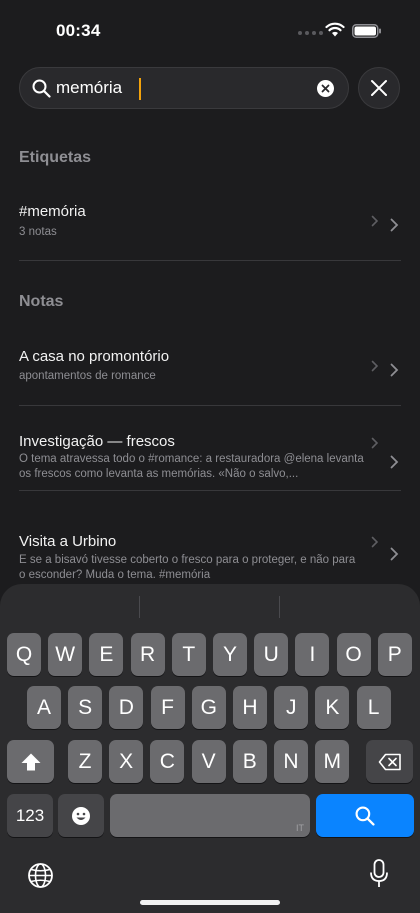 This screenshot has height=913, width=420. What do you see at coordinates (366, 31) in the screenshot?
I see `battery-icon` at bounding box center [366, 31].